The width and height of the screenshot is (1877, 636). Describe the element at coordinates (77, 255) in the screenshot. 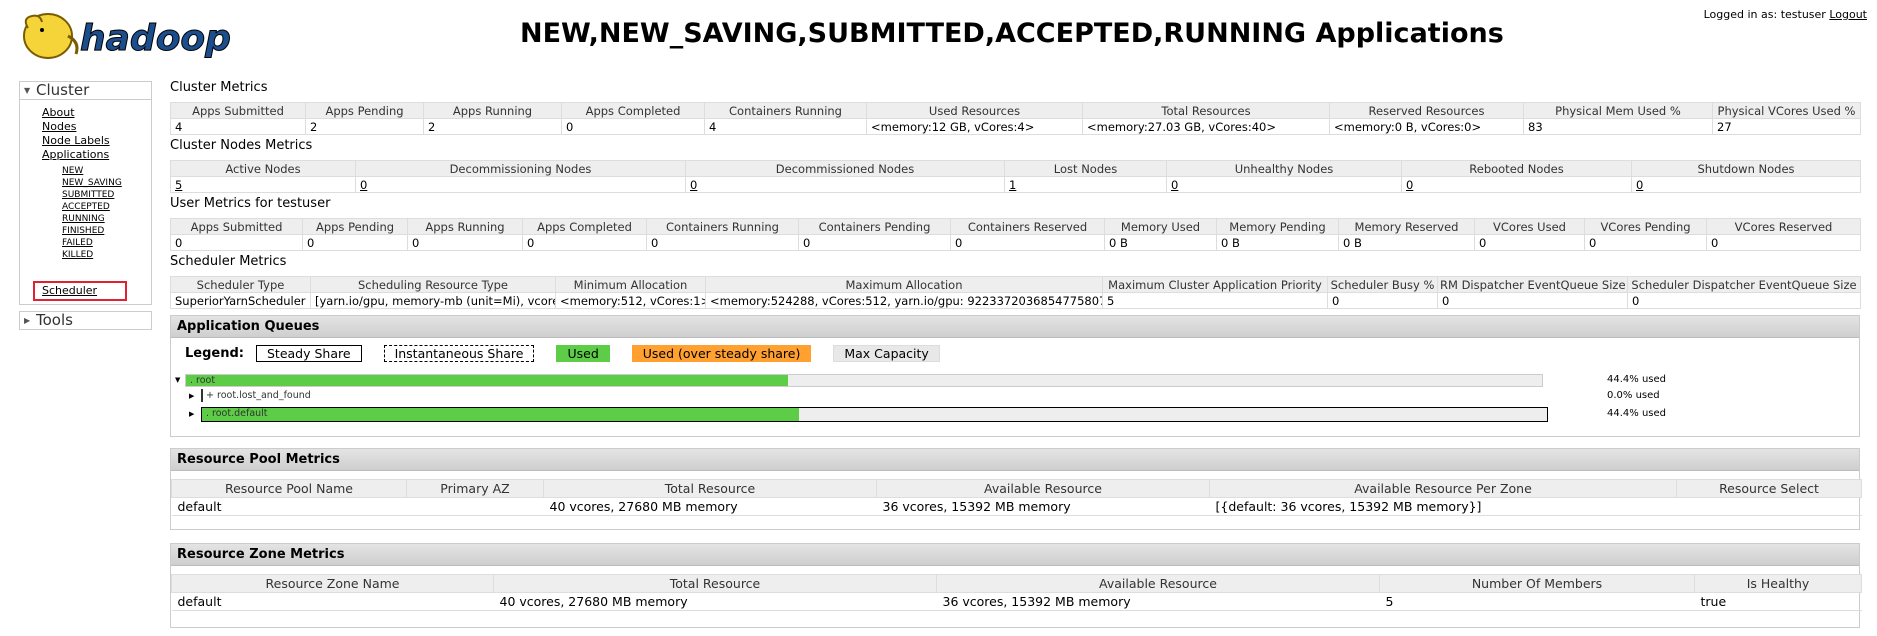

I see `nav-app-killed: KILLED` at that location.